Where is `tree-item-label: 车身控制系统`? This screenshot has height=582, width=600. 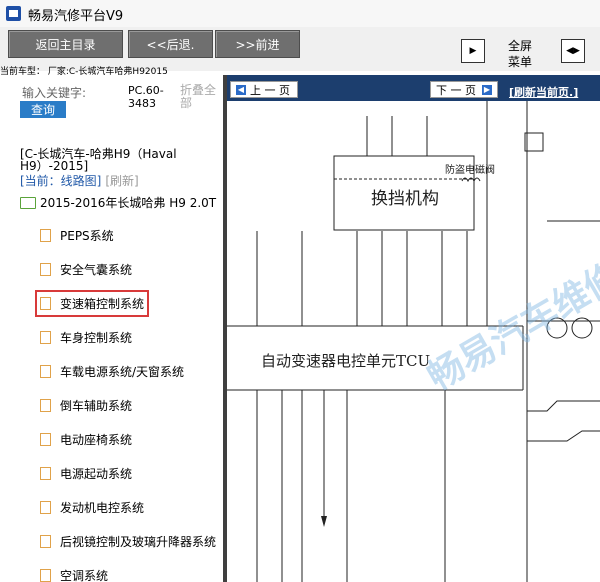 tree-item-label: 车身控制系统 is located at coordinates (96, 338).